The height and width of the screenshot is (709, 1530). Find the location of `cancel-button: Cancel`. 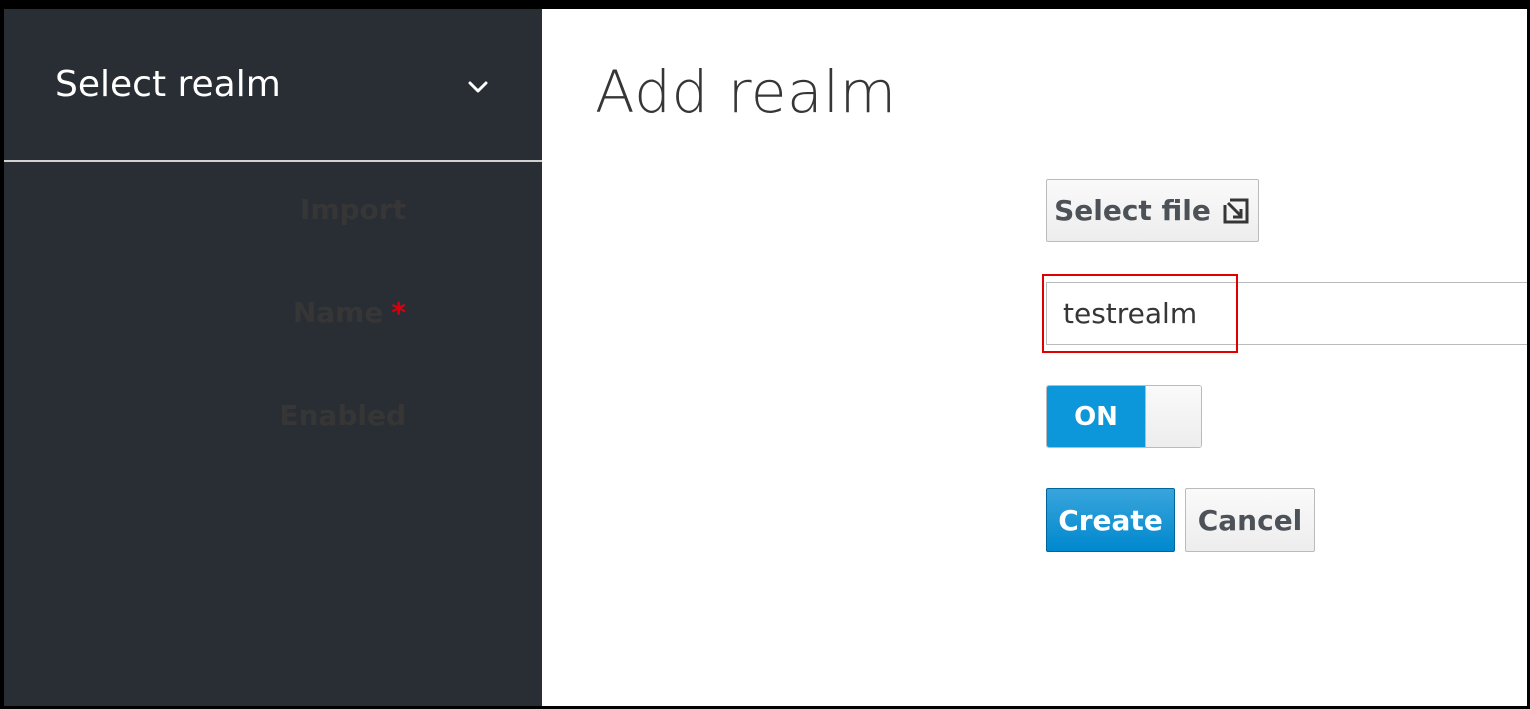

cancel-button: Cancel is located at coordinates (1250, 520).